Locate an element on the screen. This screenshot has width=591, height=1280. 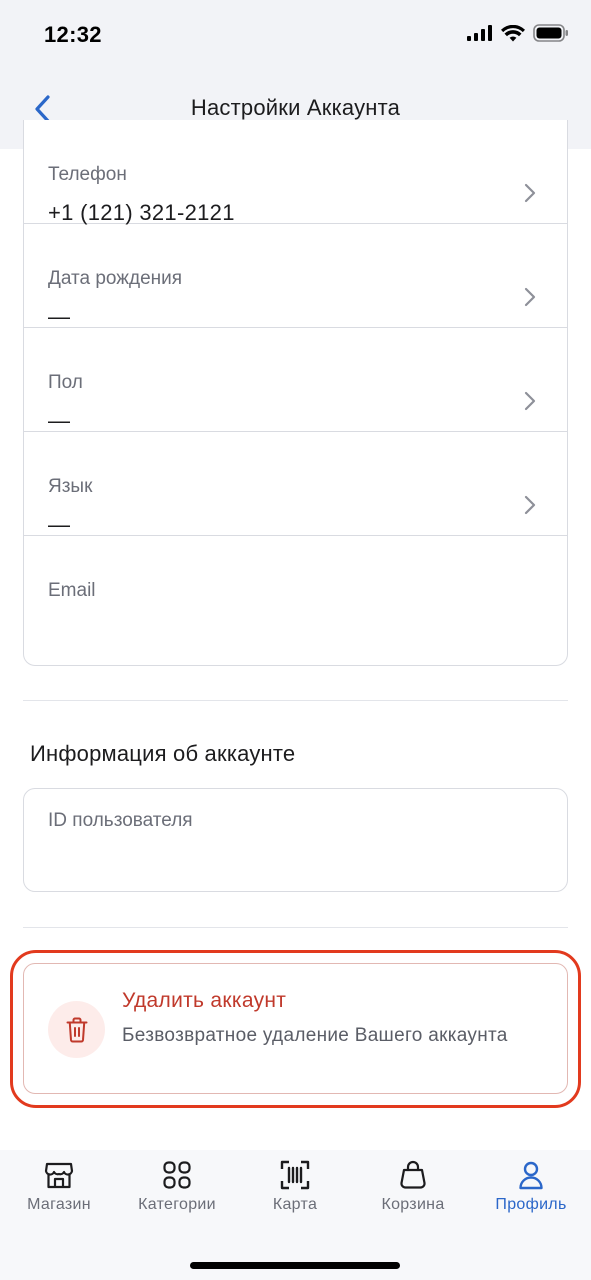
tab-map: Карта is located at coordinates (295, 1192).